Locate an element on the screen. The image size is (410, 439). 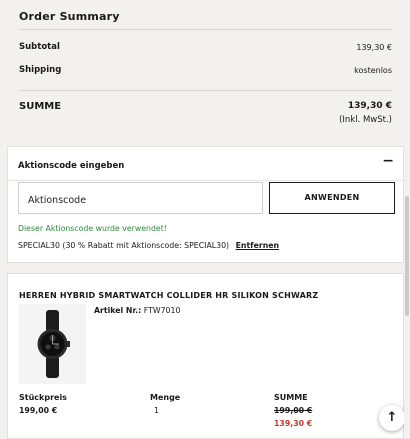
unit-price-value: 199,00 € is located at coordinates (38, 410).